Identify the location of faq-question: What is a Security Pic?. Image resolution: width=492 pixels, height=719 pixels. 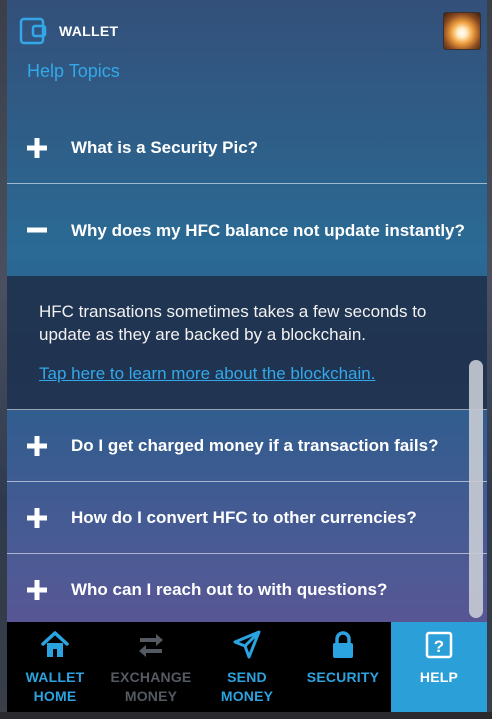
(165, 147).